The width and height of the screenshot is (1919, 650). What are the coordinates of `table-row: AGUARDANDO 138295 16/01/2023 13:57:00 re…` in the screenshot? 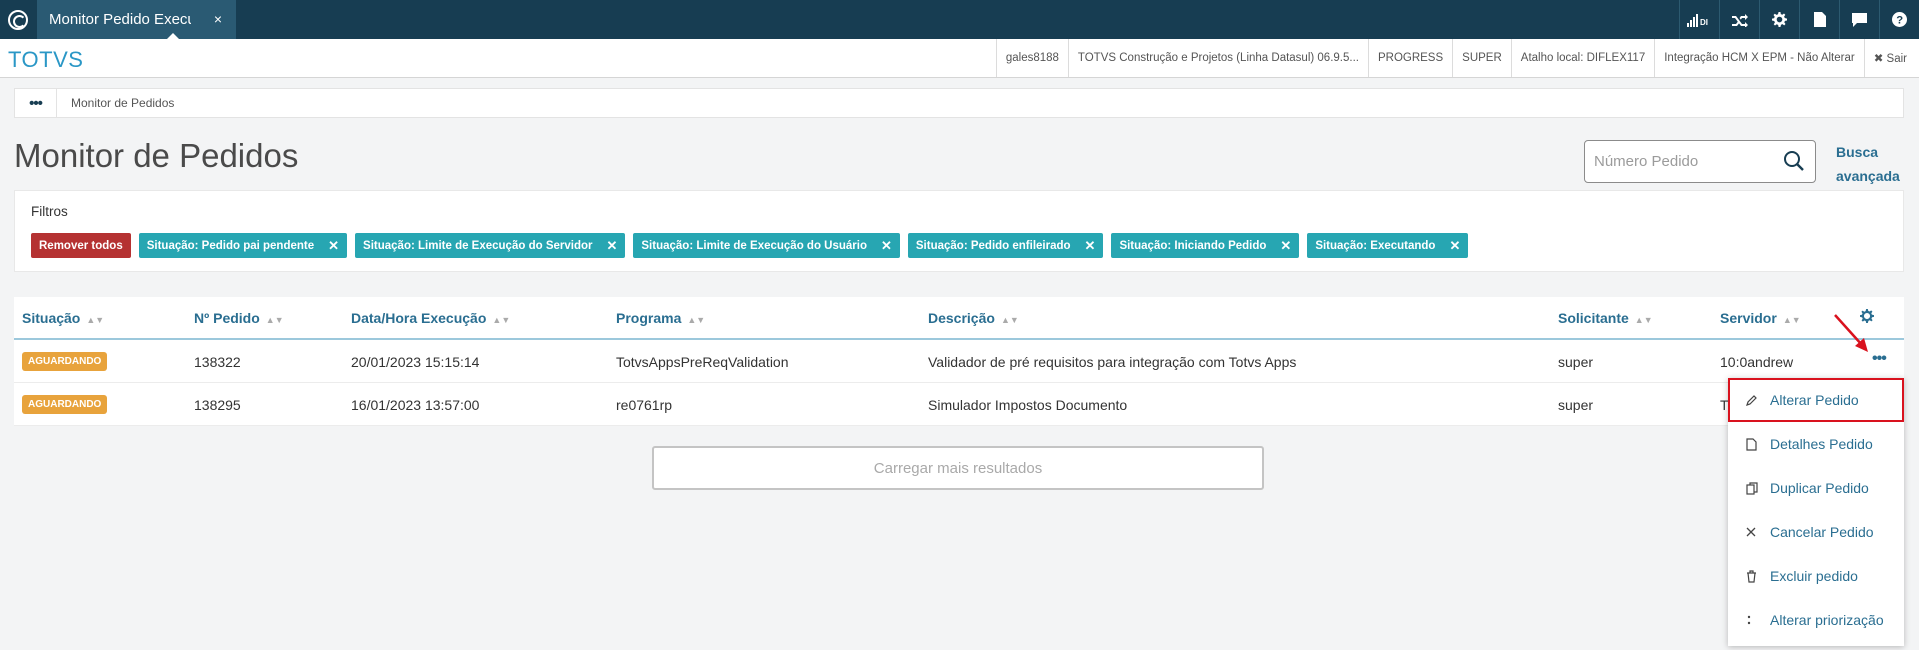 It's located at (959, 404).